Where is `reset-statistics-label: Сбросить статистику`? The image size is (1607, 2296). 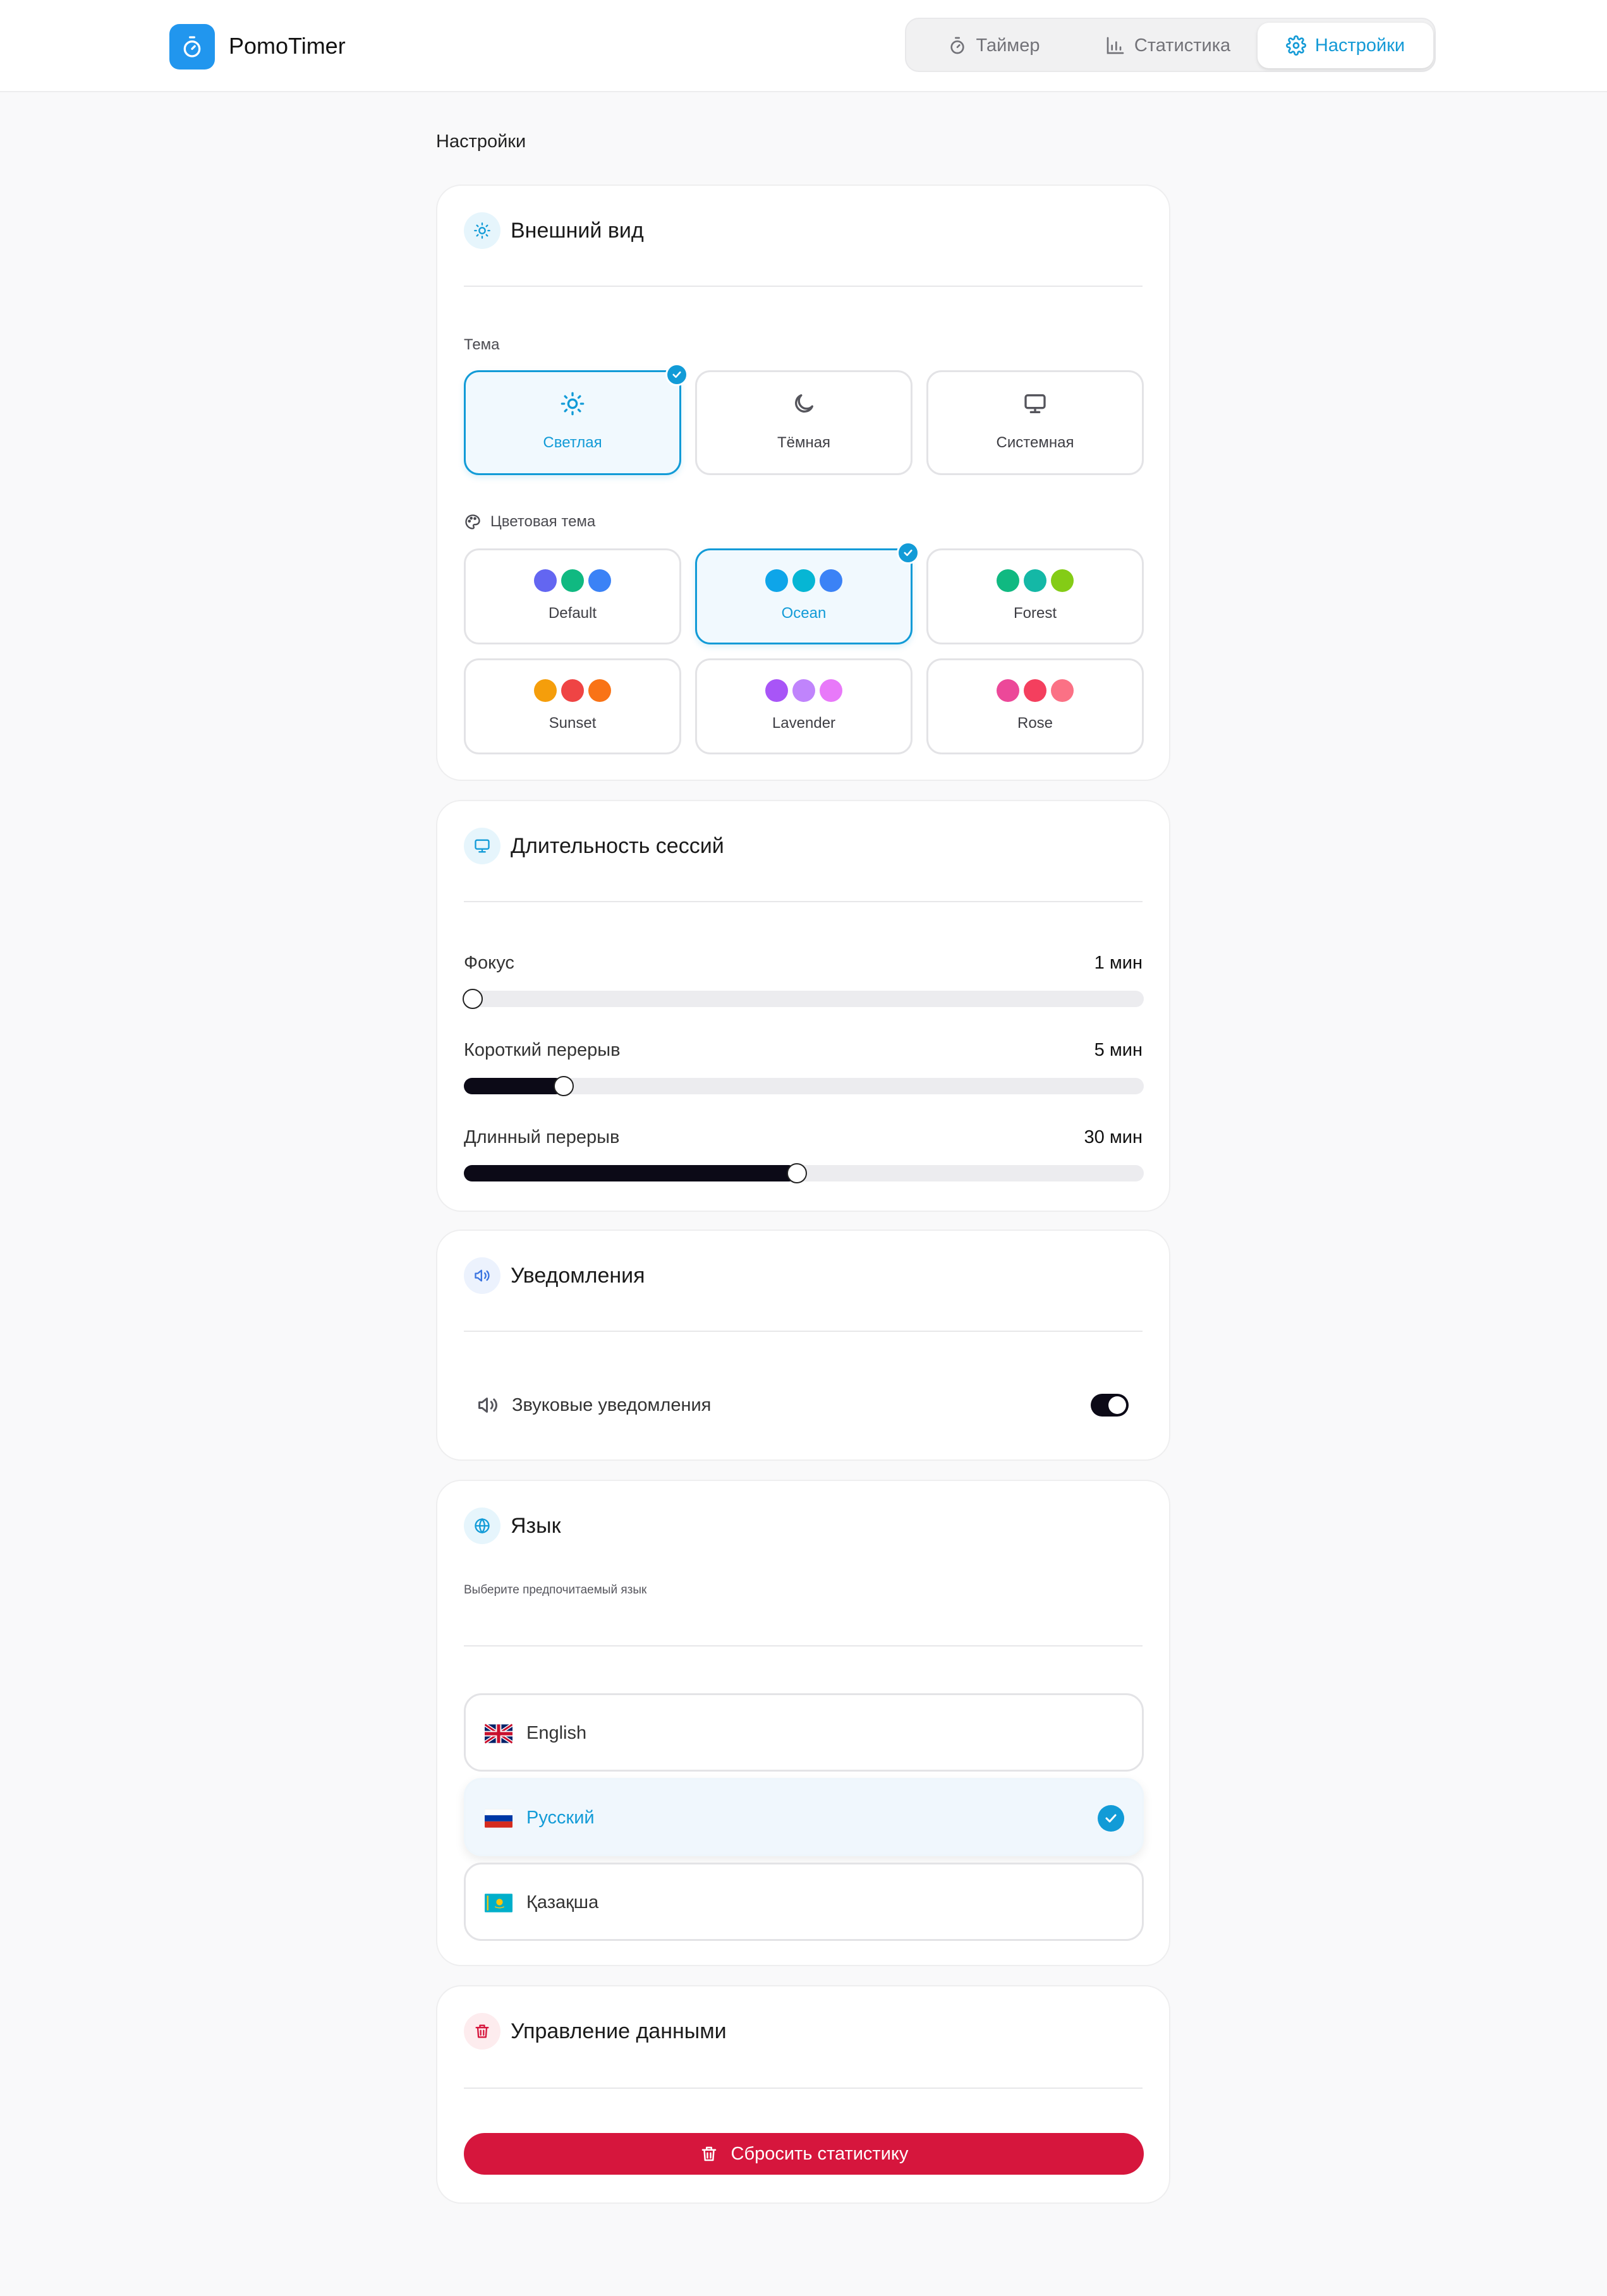 reset-statistics-label: Сбросить статистику is located at coordinates (820, 2154).